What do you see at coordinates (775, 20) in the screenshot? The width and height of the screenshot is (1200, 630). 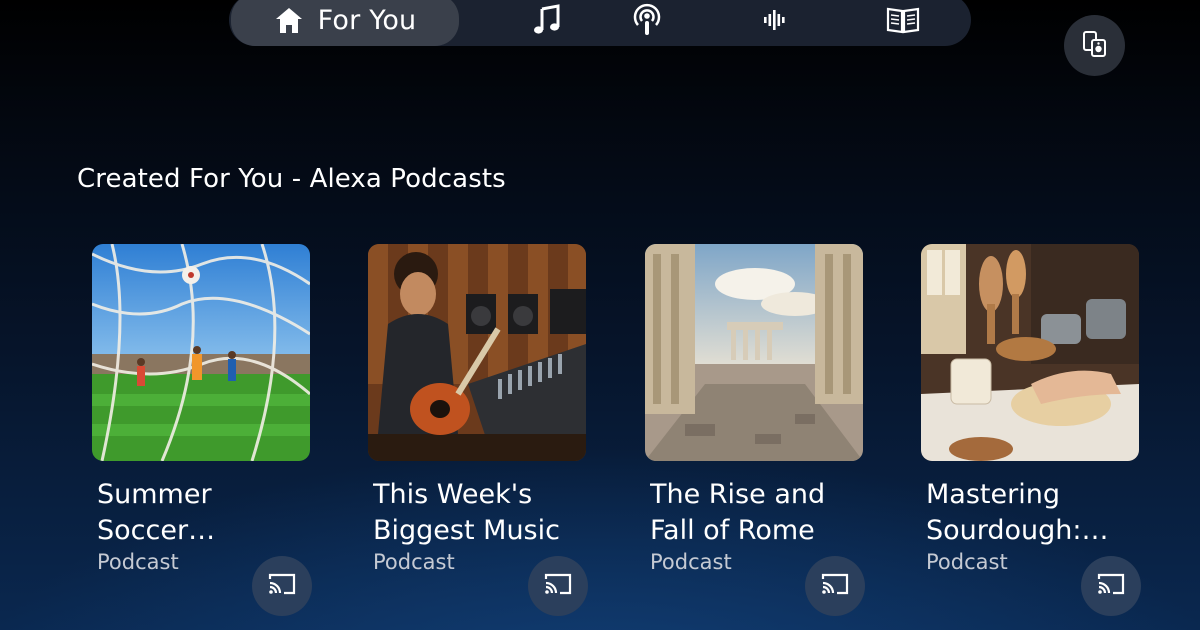 I see `audio-wave-icon` at bounding box center [775, 20].